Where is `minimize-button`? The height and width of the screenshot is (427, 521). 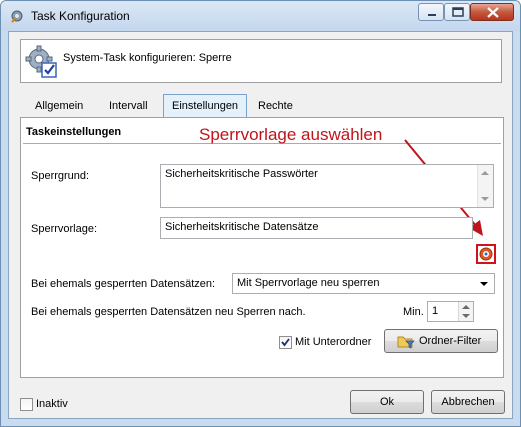 minimize-button is located at coordinates (431, 12).